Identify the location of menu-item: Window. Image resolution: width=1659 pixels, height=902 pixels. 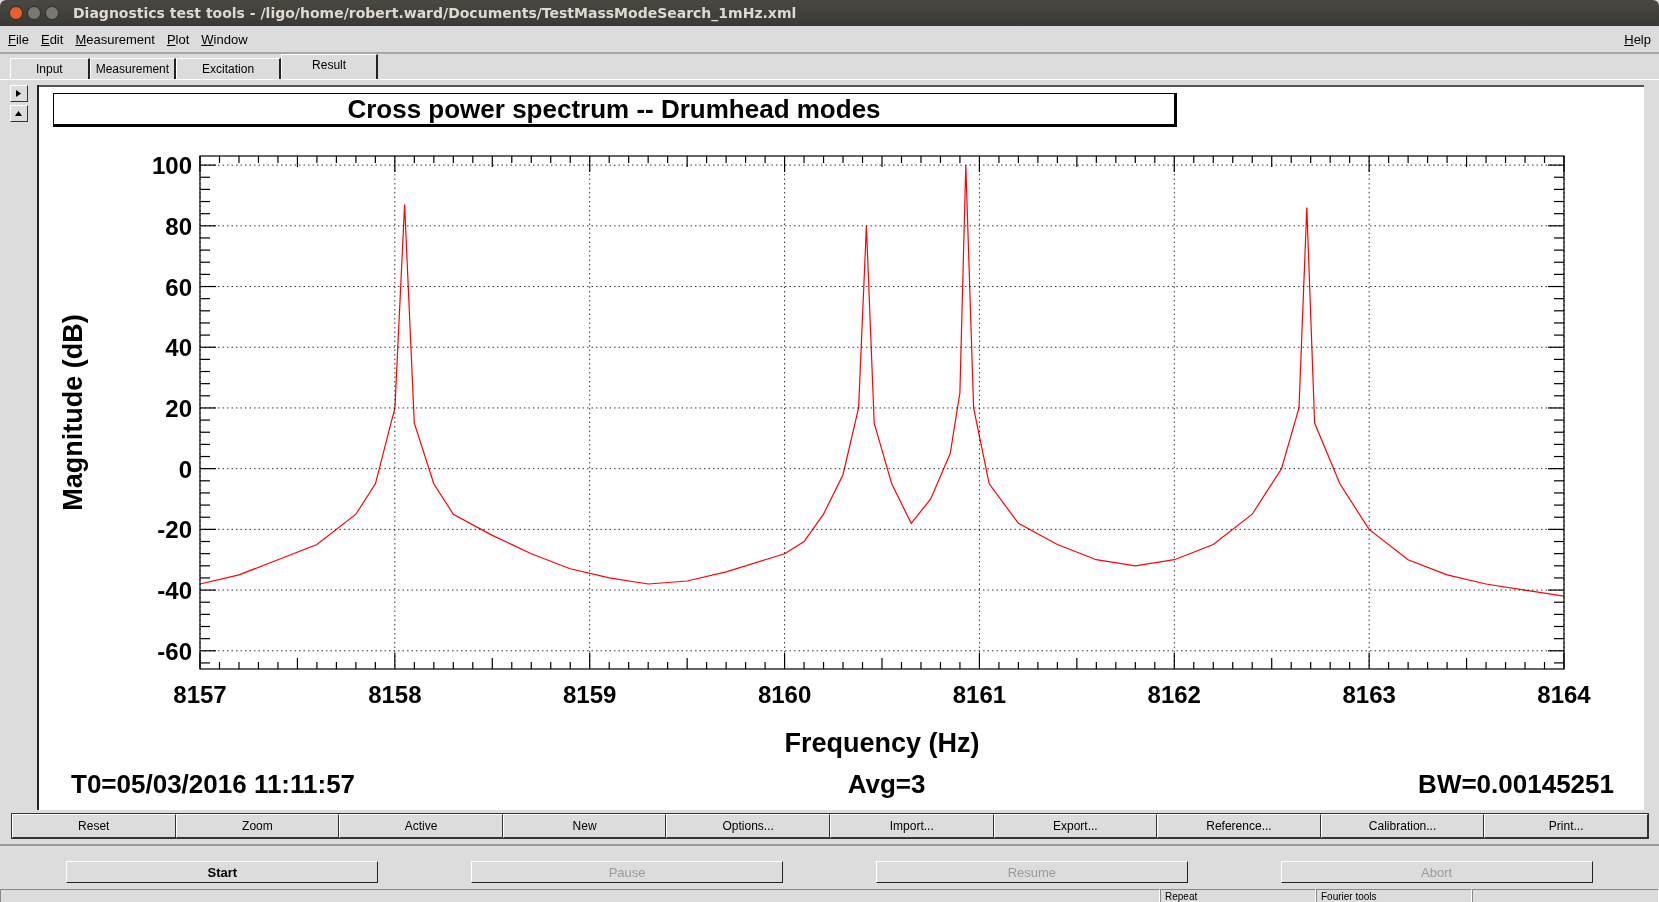
(224, 39).